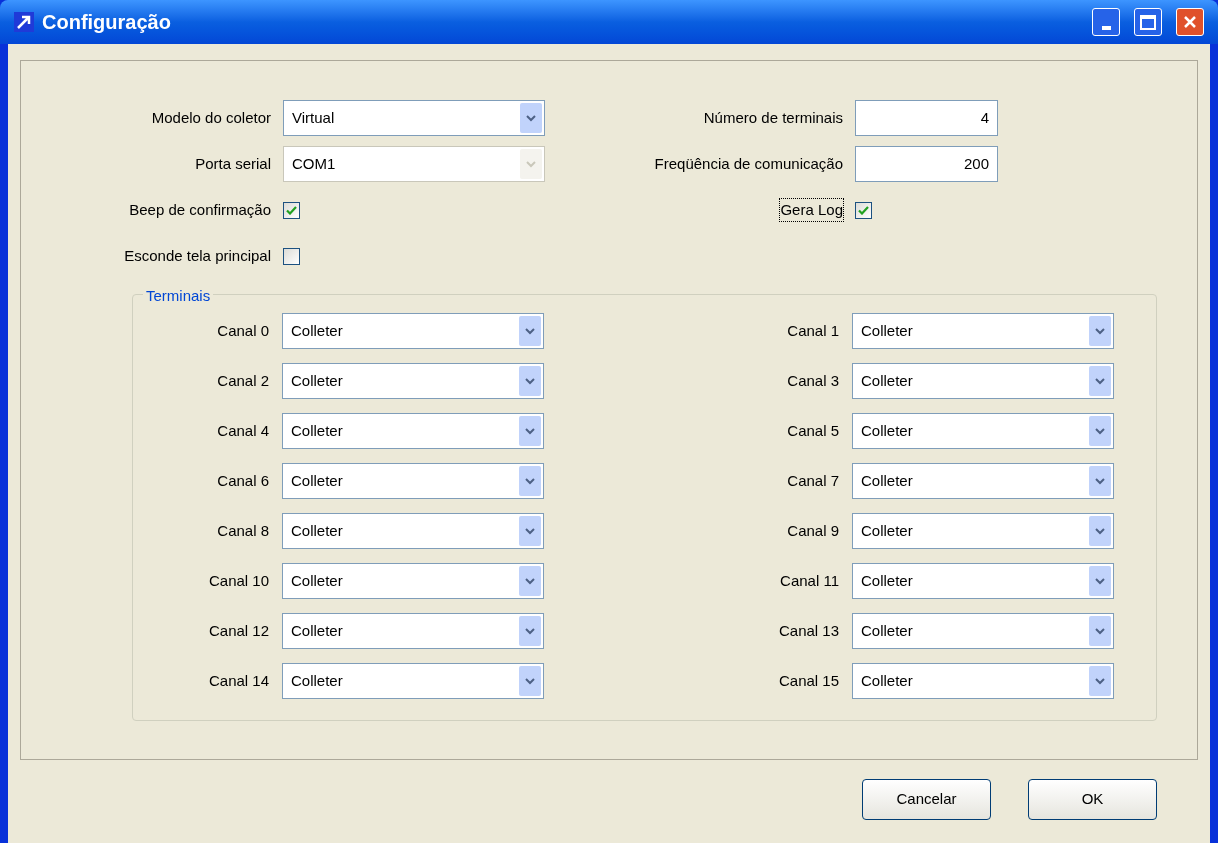 The image size is (1218, 843). What do you see at coordinates (243, 380) in the screenshot?
I see `field-label: Canal 2` at bounding box center [243, 380].